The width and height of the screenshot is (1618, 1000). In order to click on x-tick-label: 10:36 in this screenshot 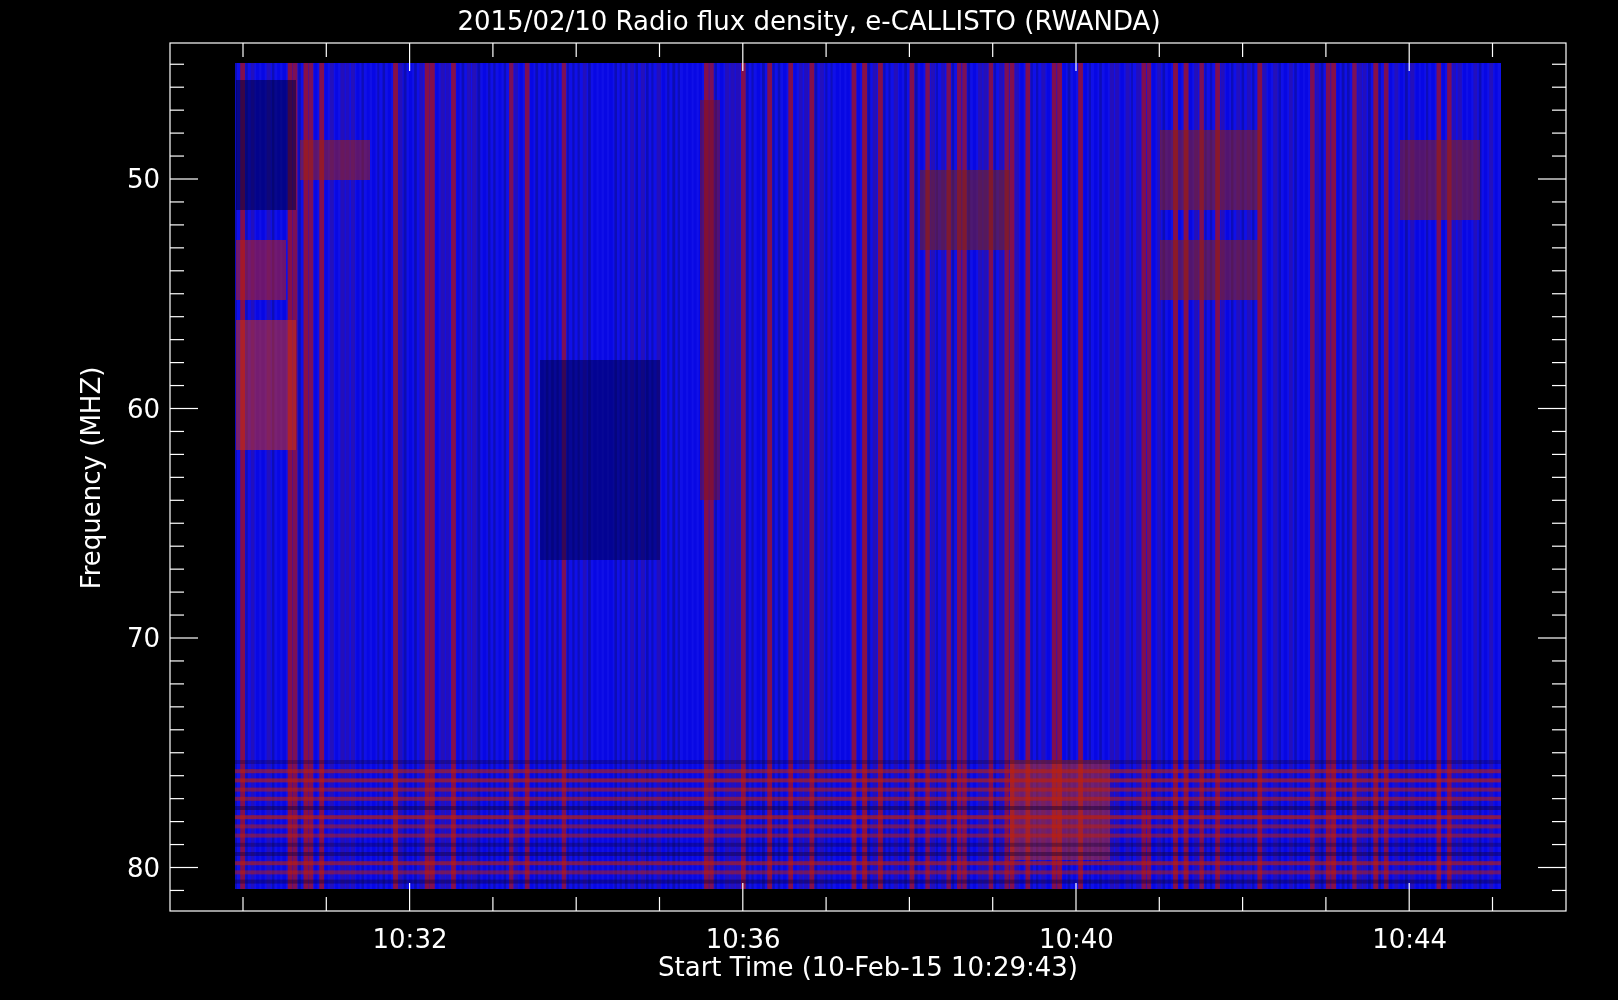, I will do `click(743, 939)`.